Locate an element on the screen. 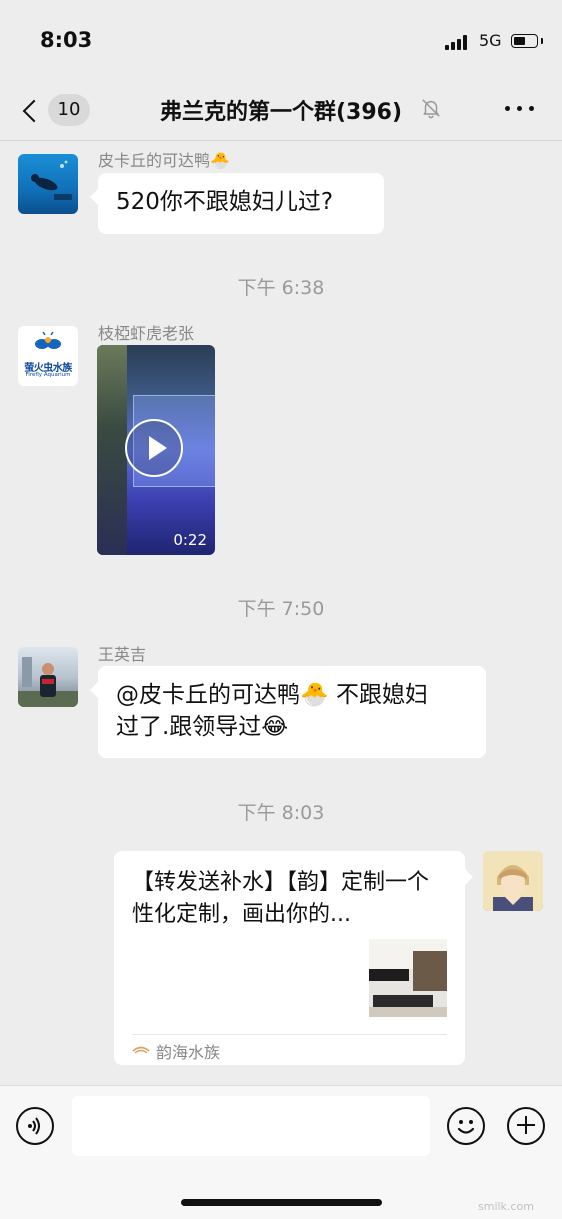  source-logo-icon is located at coordinates (141, 1050).